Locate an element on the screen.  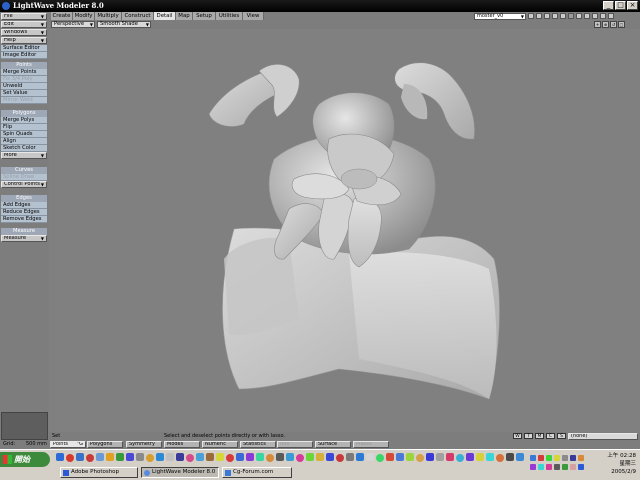
t-toggle: T is located at coordinates (528, 436).